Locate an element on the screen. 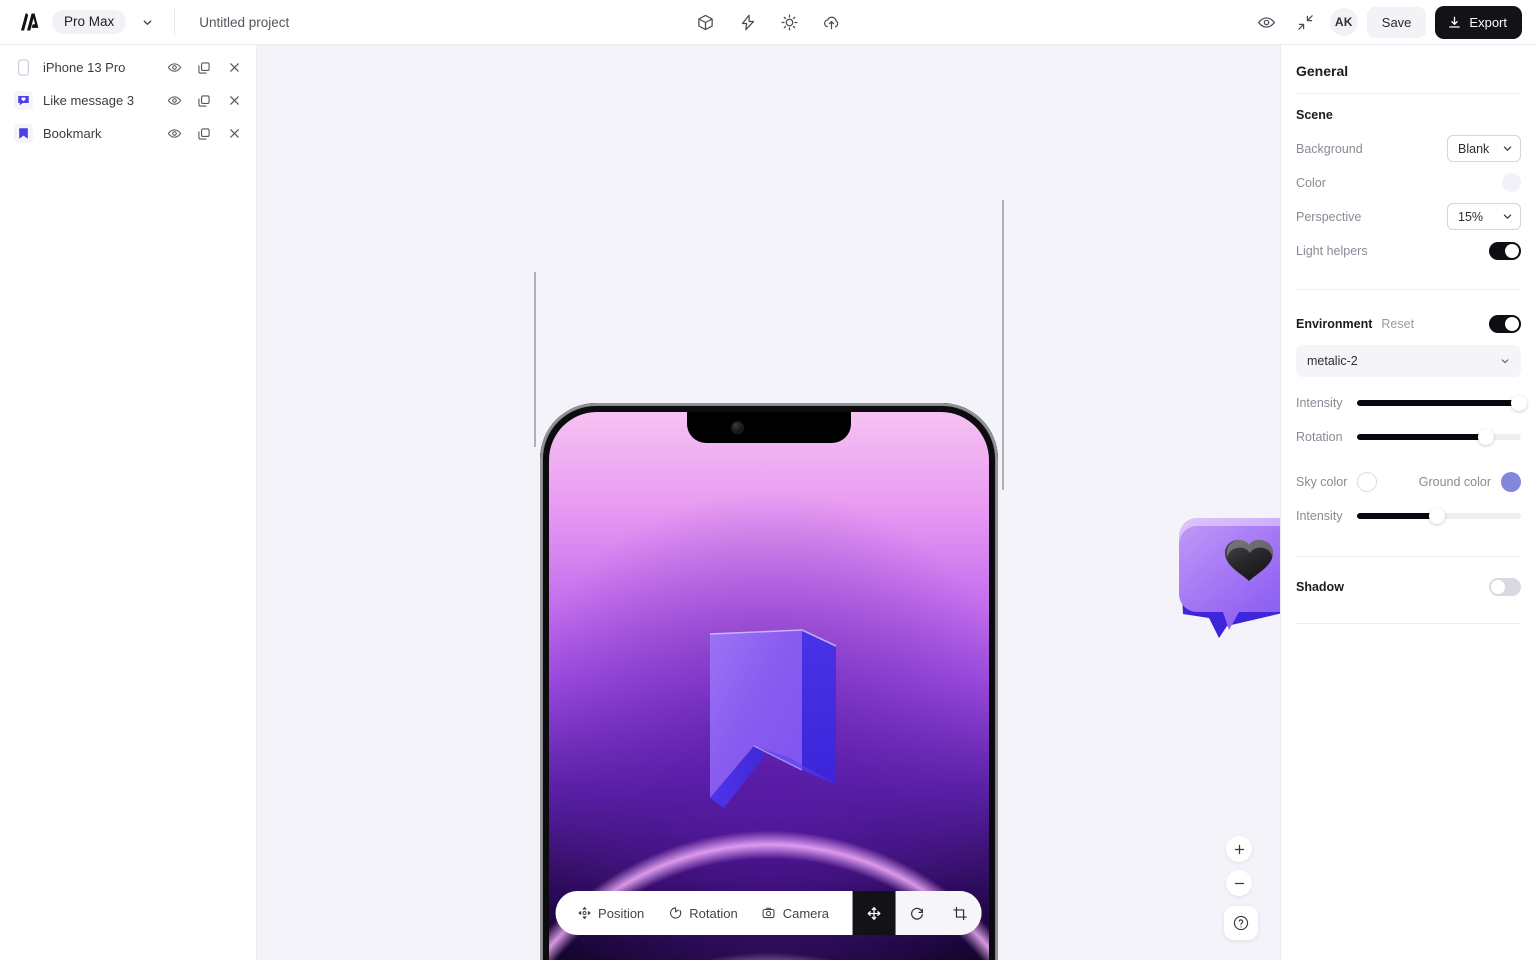 Image resolution: width=1536 pixels, height=960 pixels. lightning-bolt-icon is located at coordinates (747, 23).